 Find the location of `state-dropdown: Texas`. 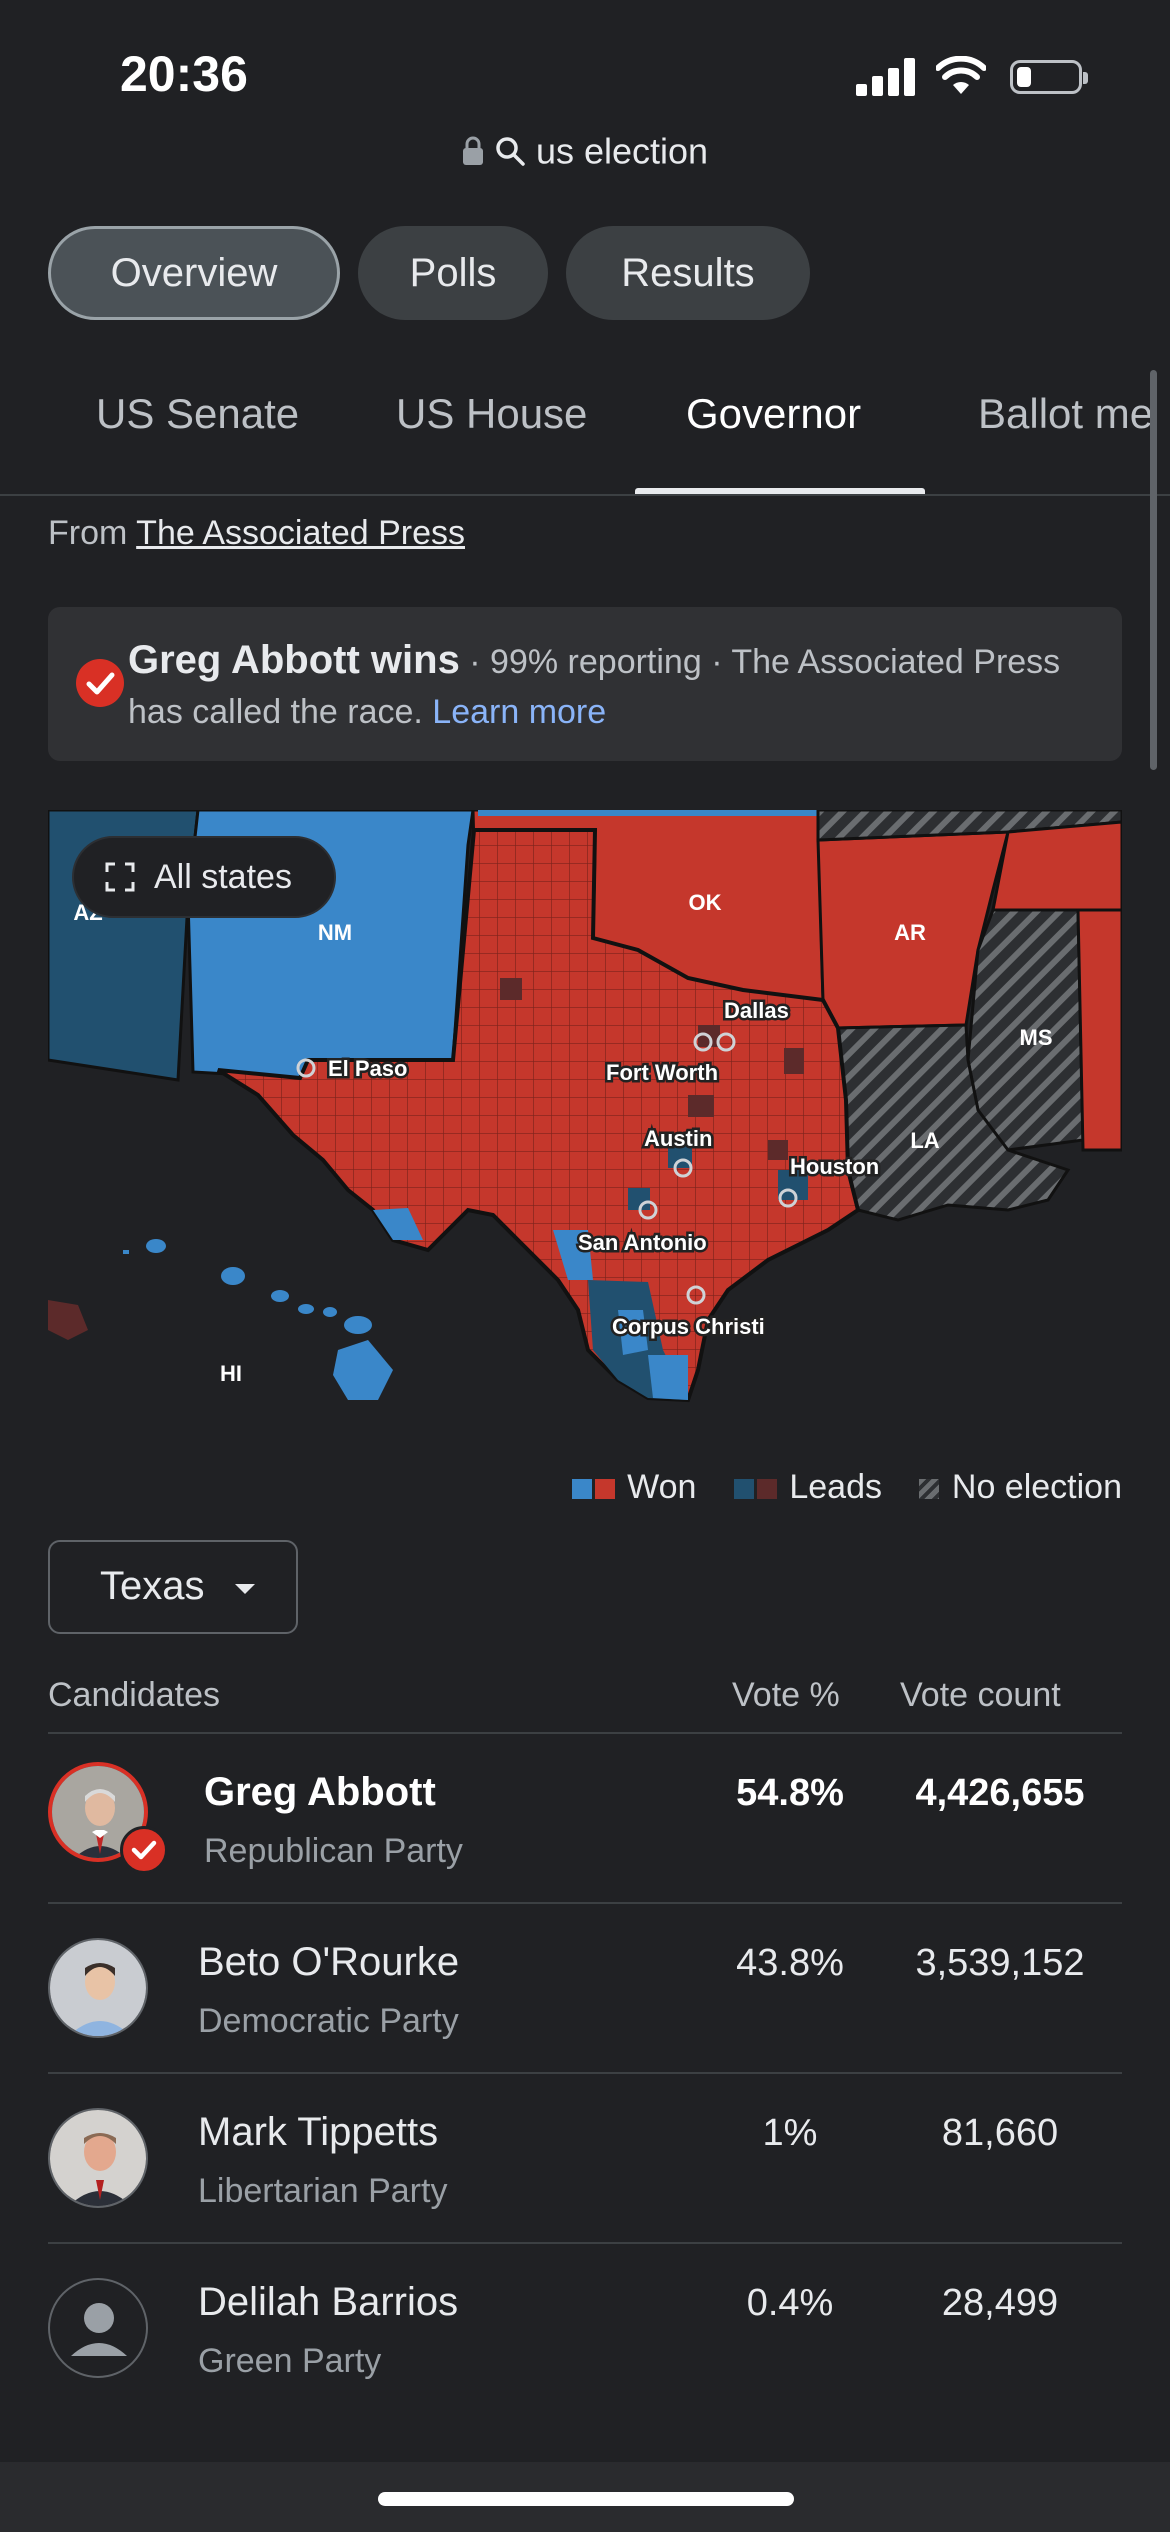

state-dropdown: Texas is located at coordinates (173, 1587).